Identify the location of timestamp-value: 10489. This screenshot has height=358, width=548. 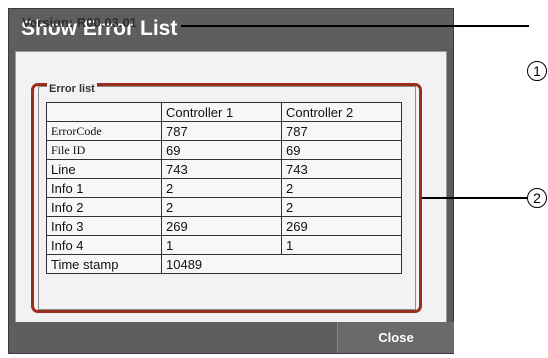
(281, 264).